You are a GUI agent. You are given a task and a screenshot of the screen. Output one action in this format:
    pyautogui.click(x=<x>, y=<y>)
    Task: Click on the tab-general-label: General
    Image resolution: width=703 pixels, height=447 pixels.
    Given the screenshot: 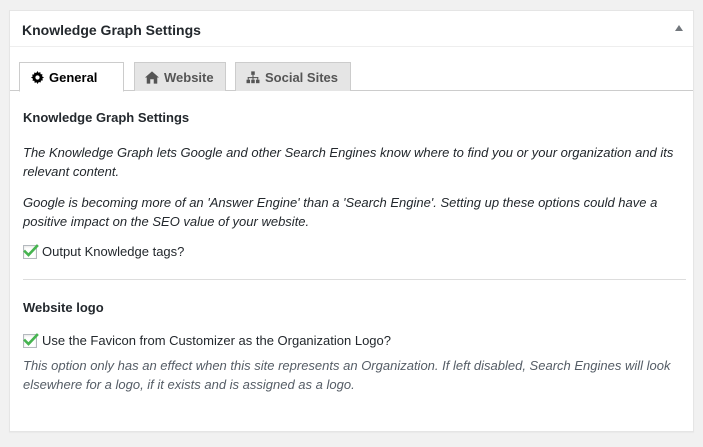 What is the action you would take?
    pyautogui.click(x=73, y=77)
    